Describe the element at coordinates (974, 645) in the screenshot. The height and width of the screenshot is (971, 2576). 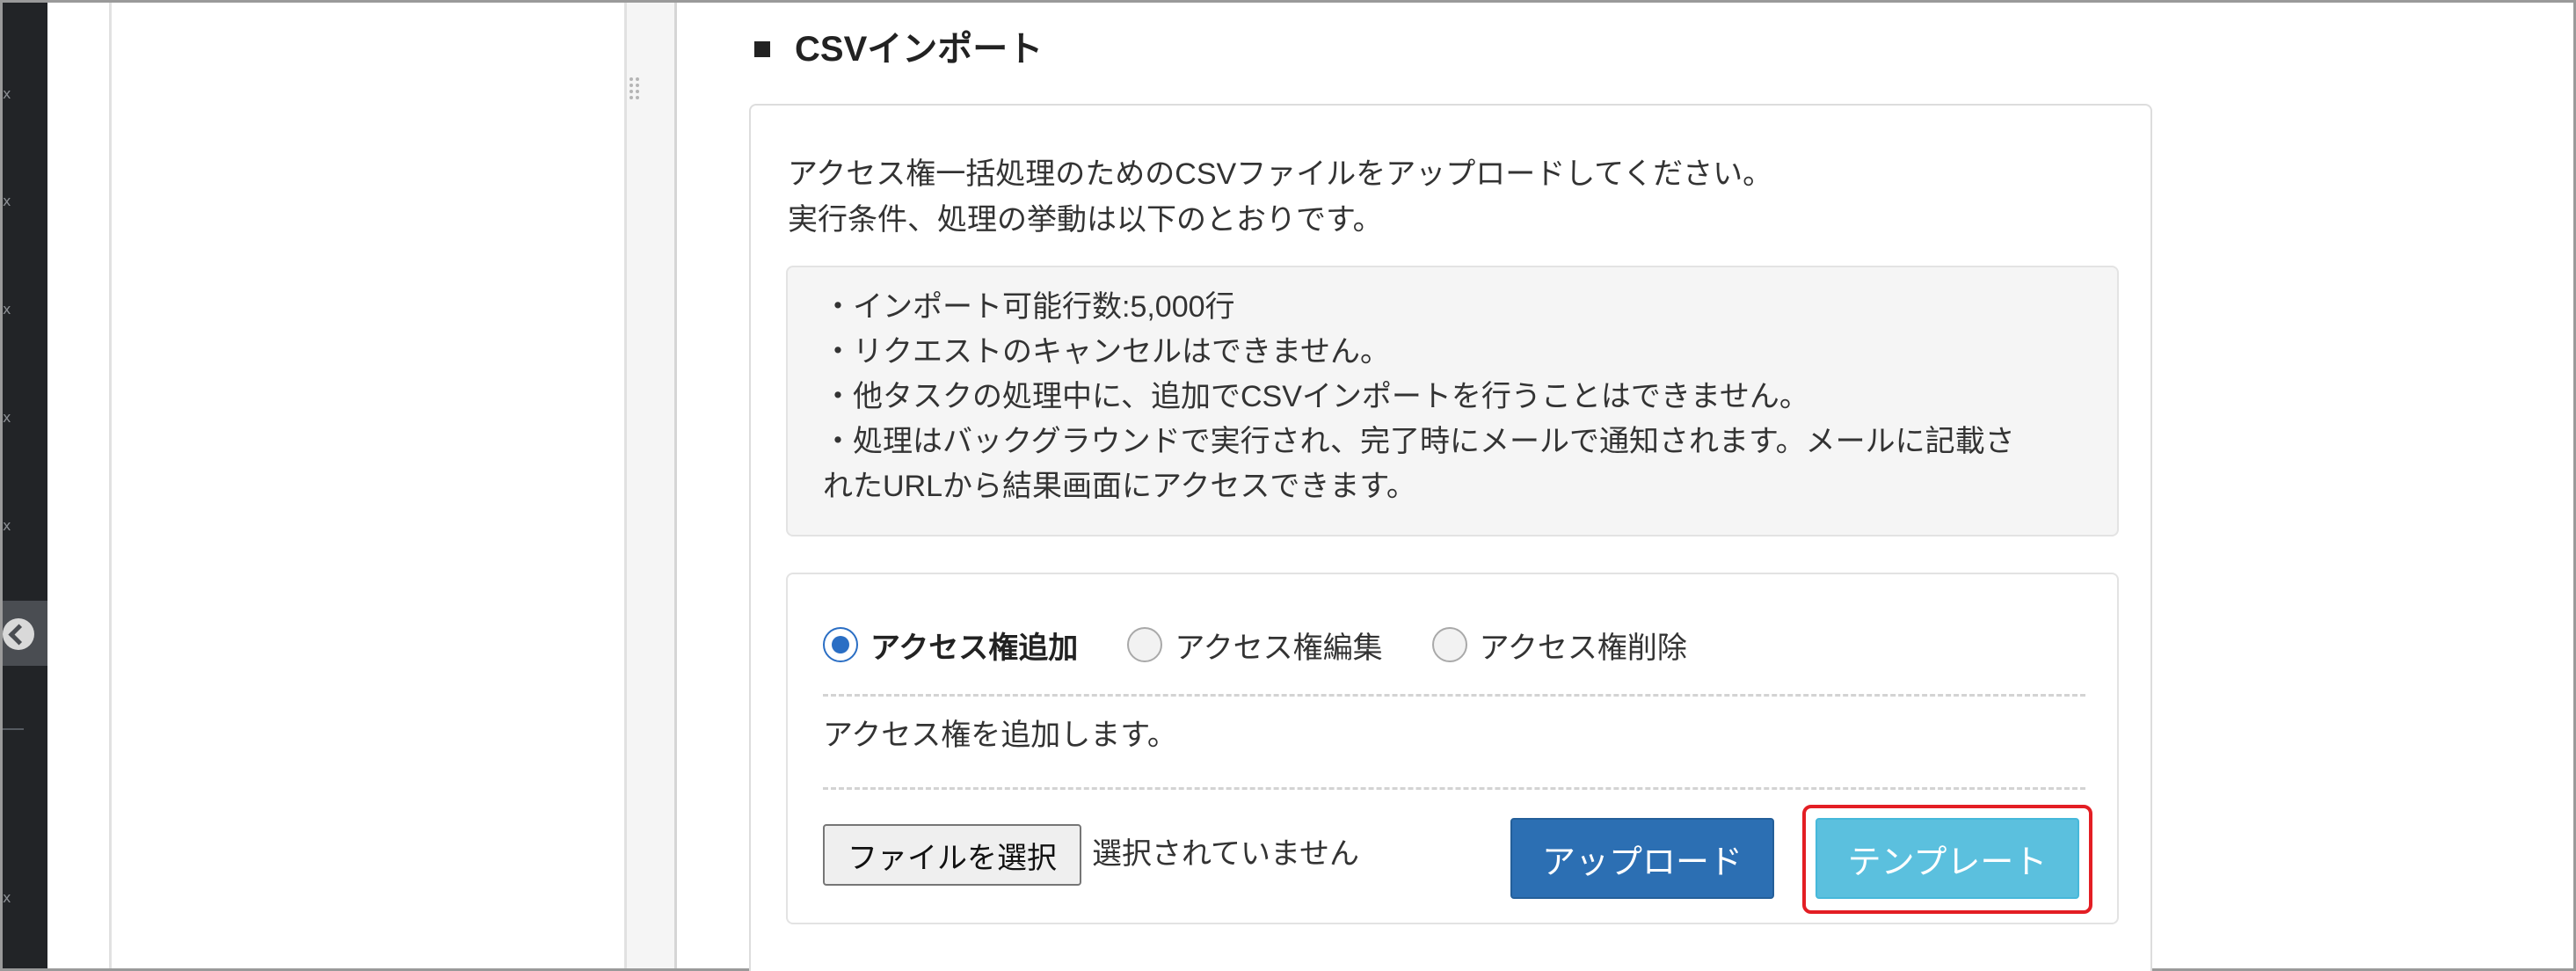
I see `radio-label: アクセス権追加` at that location.